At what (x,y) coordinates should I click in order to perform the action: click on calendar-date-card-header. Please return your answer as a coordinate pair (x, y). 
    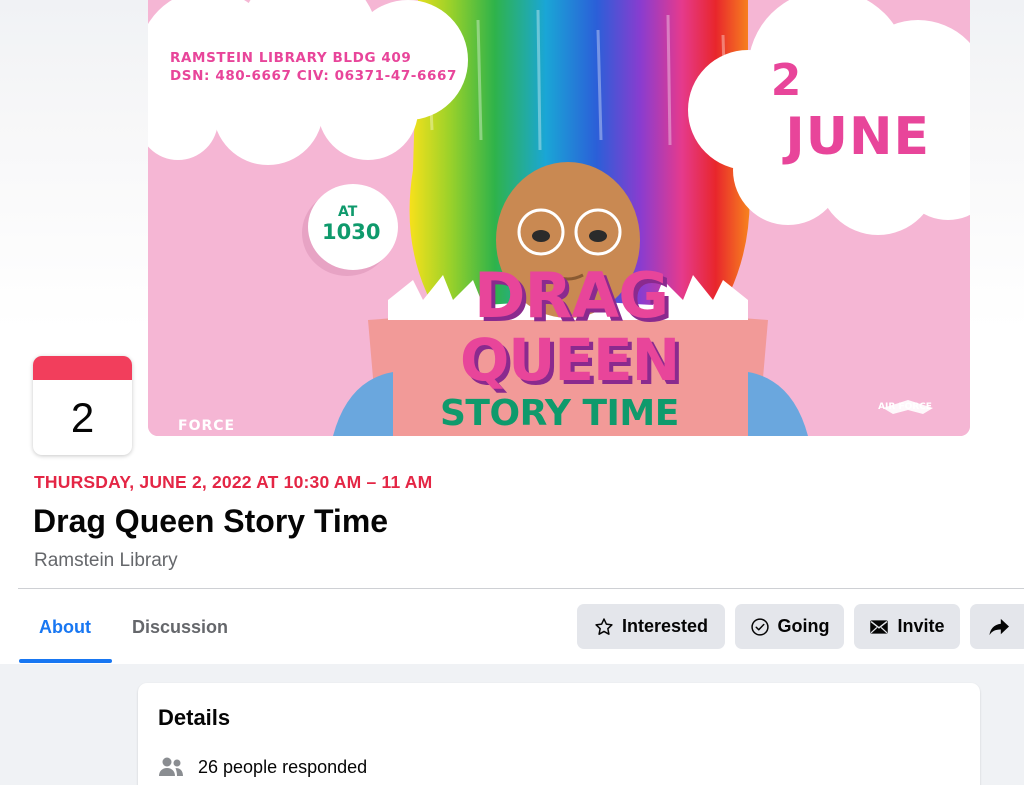
    Looking at the image, I should click on (82, 368).